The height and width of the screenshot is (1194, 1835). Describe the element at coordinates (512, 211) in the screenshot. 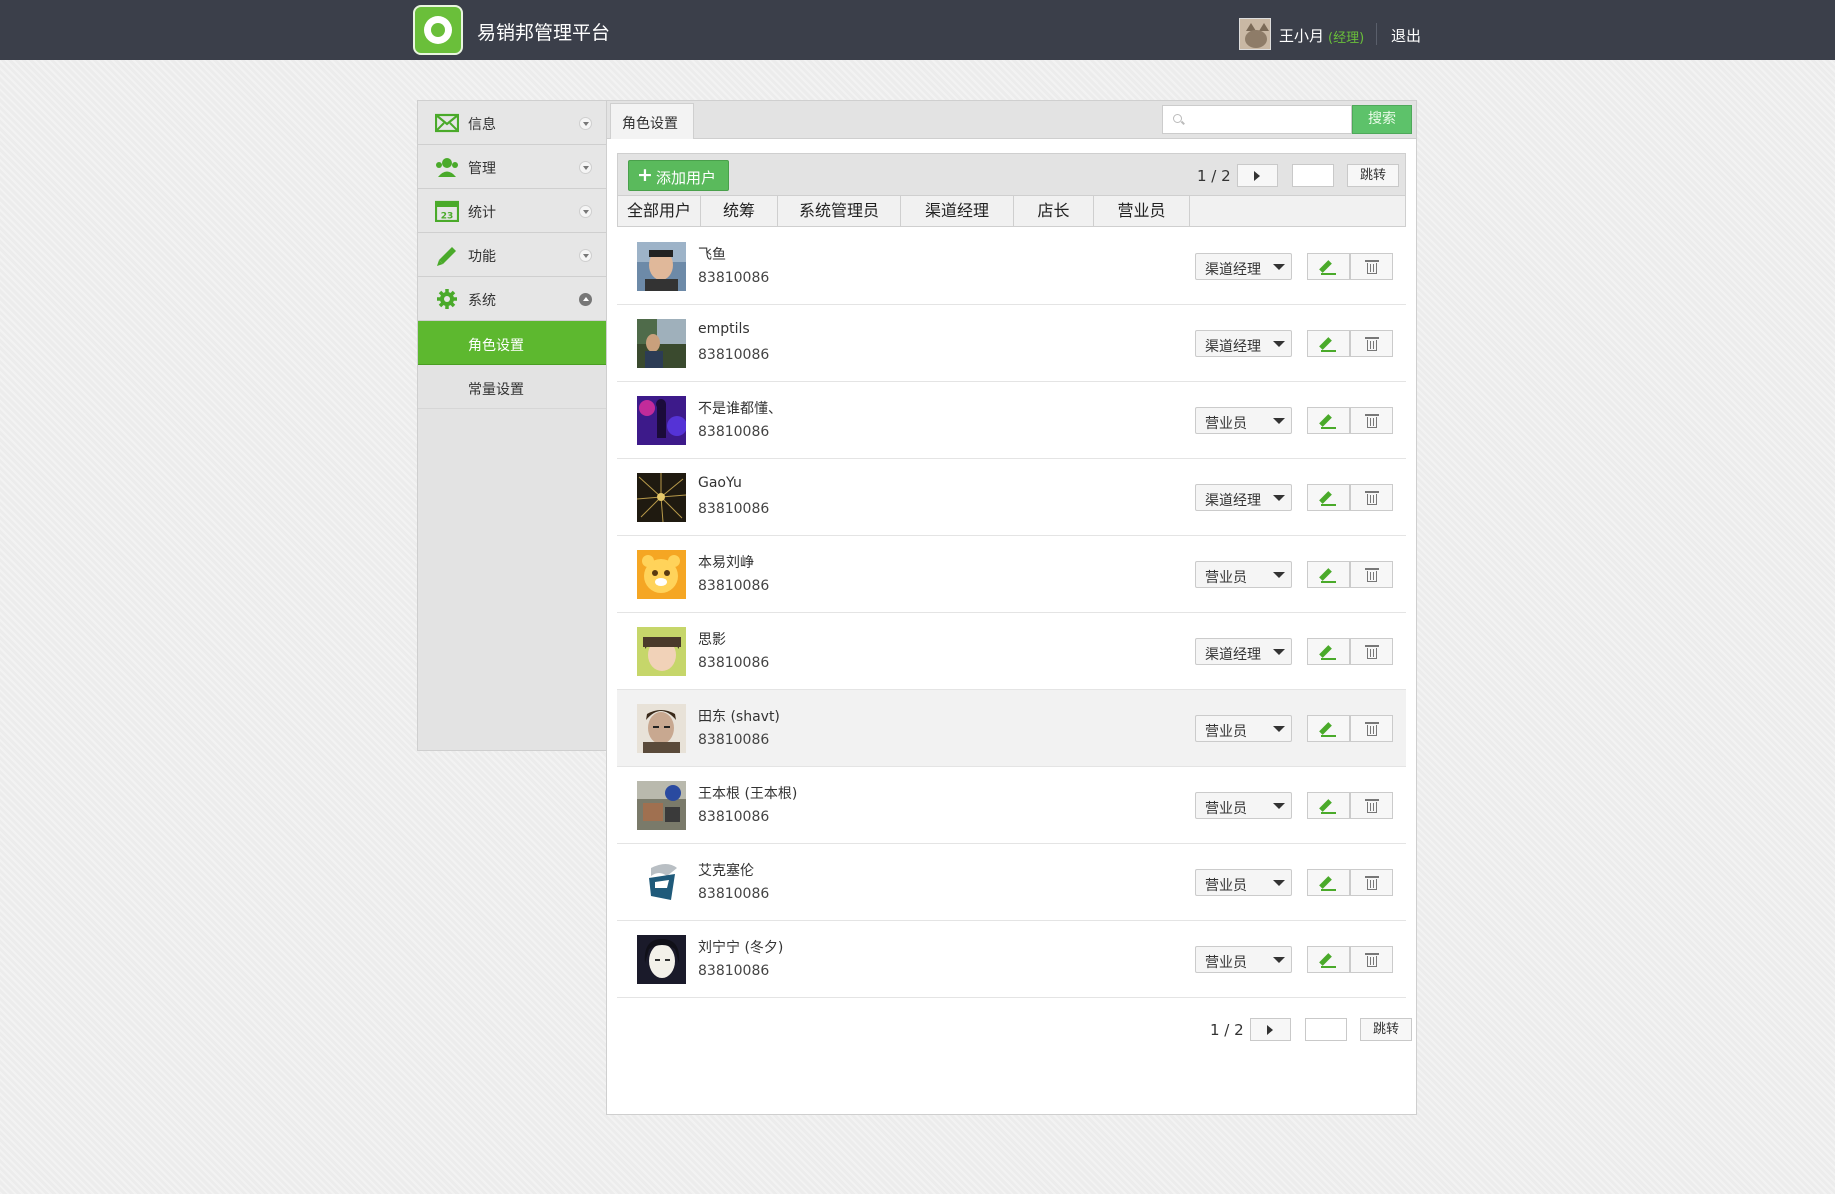

I see `sidebar-item-stats: 23 统计` at that location.